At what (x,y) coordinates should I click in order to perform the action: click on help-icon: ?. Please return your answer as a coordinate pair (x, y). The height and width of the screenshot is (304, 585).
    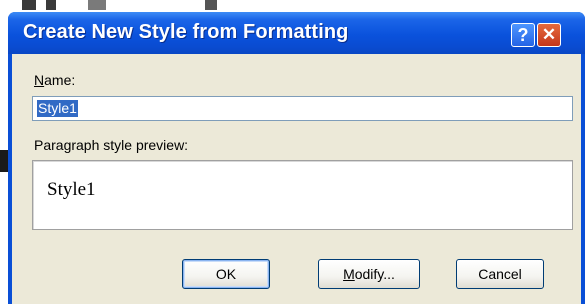
    Looking at the image, I should click on (523, 34).